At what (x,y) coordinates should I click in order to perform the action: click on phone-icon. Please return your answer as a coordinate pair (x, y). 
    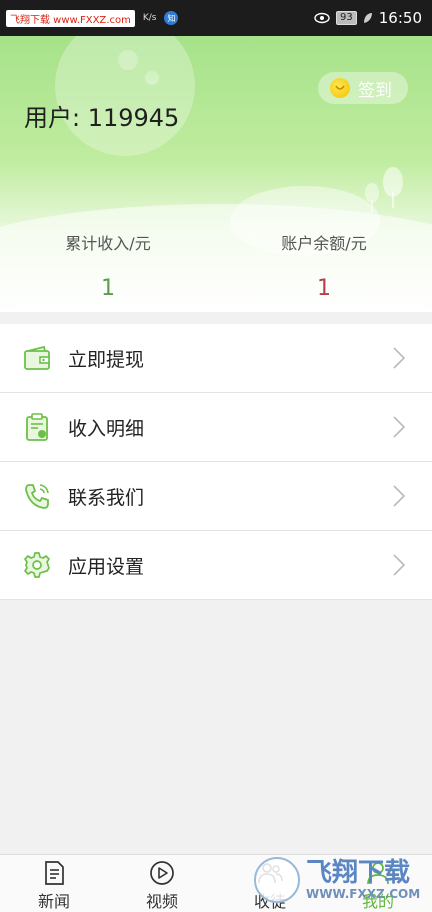
    Looking at the image, I should click on (37, 496).